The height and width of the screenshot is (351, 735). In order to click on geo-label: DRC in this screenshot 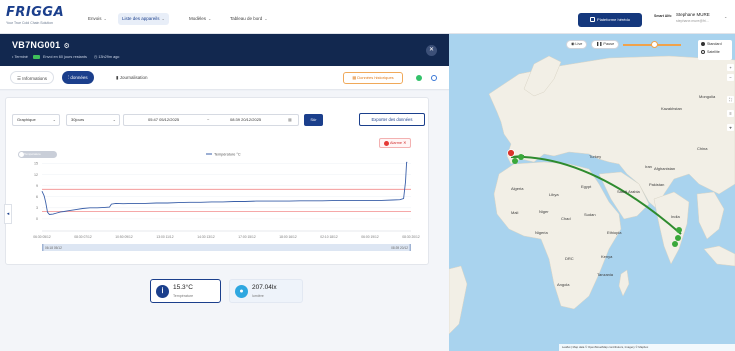, I will do `click(569, 258)`.